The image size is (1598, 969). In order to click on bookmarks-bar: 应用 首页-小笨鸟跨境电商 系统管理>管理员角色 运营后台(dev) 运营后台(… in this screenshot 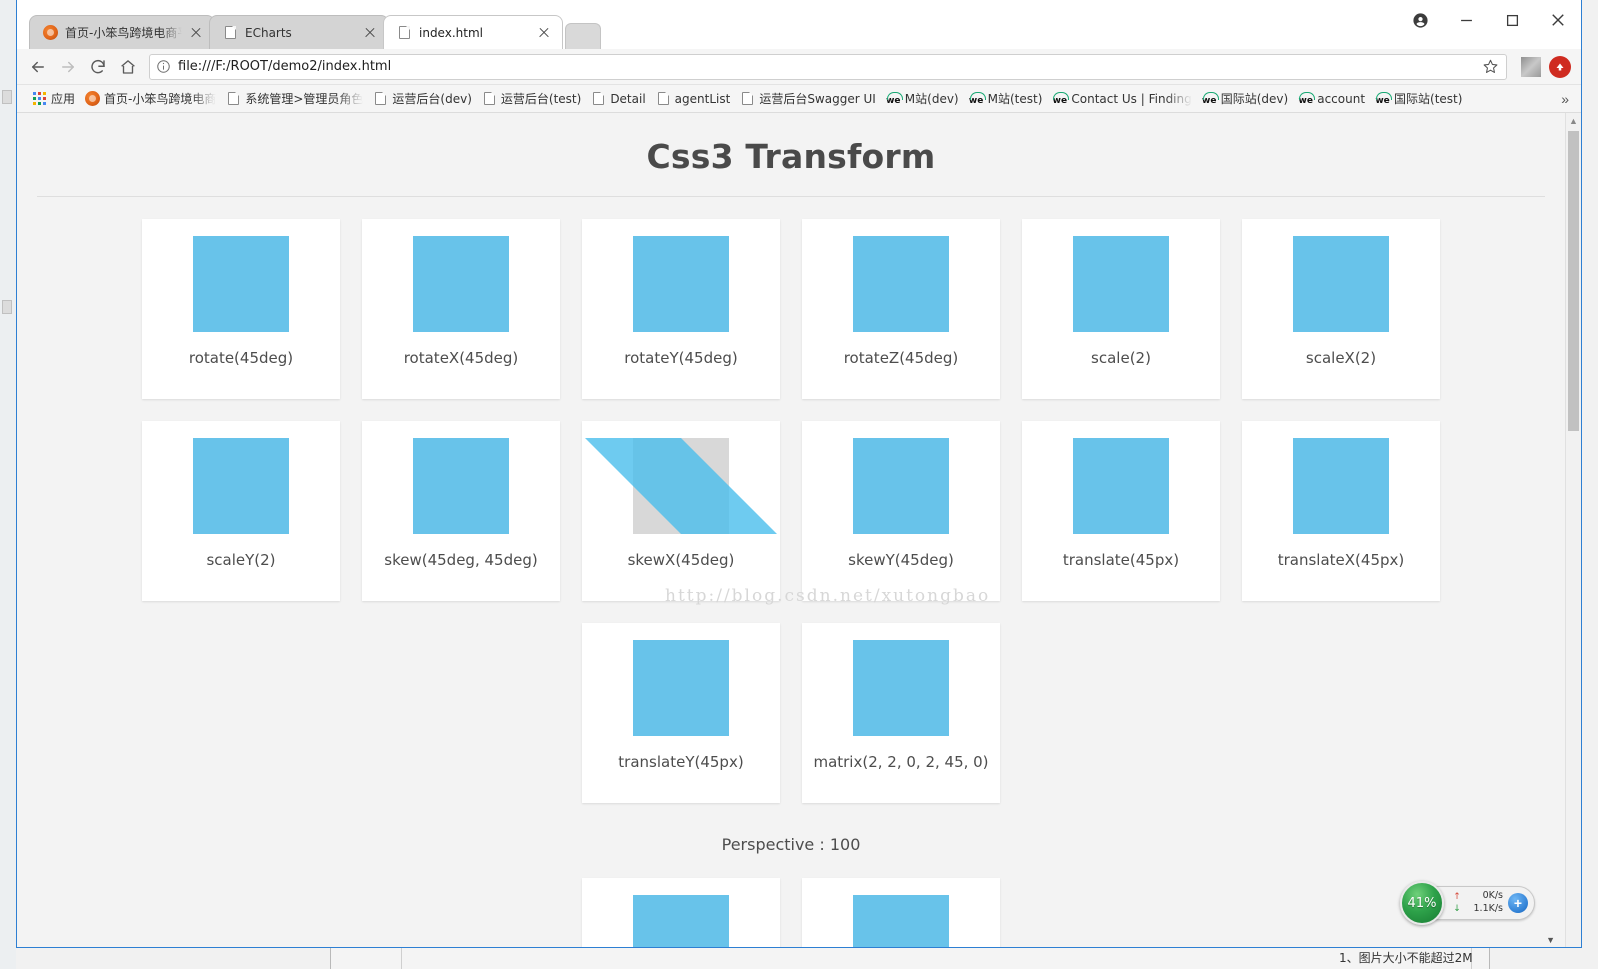, I will do `click(799, 99)`.